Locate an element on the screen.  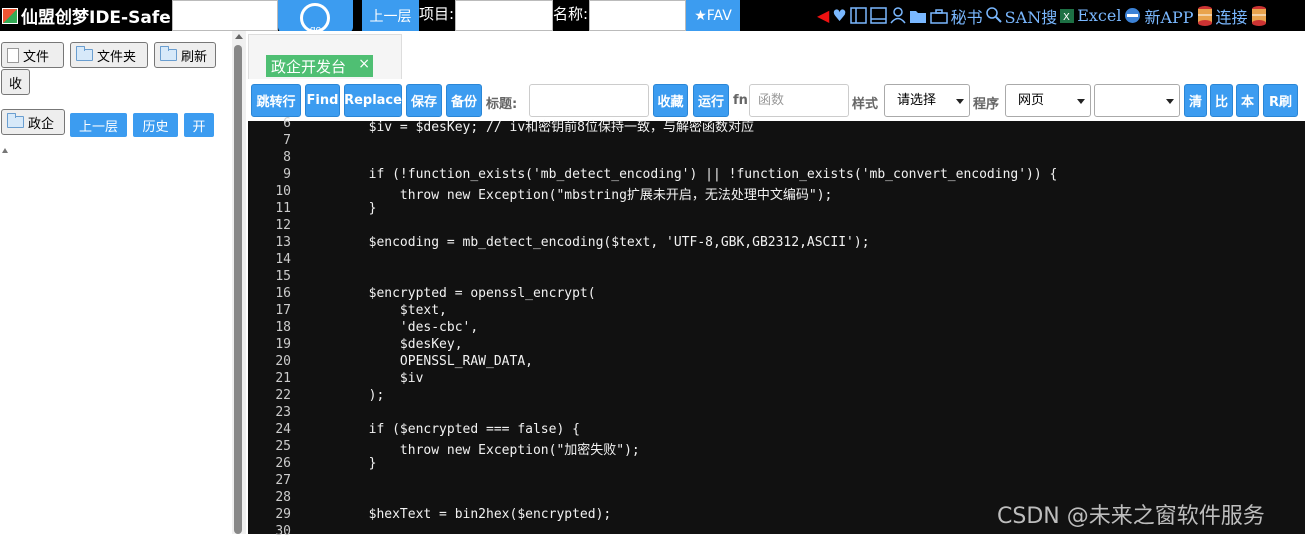
code-line: $iv is located at coordinates (365, 378).